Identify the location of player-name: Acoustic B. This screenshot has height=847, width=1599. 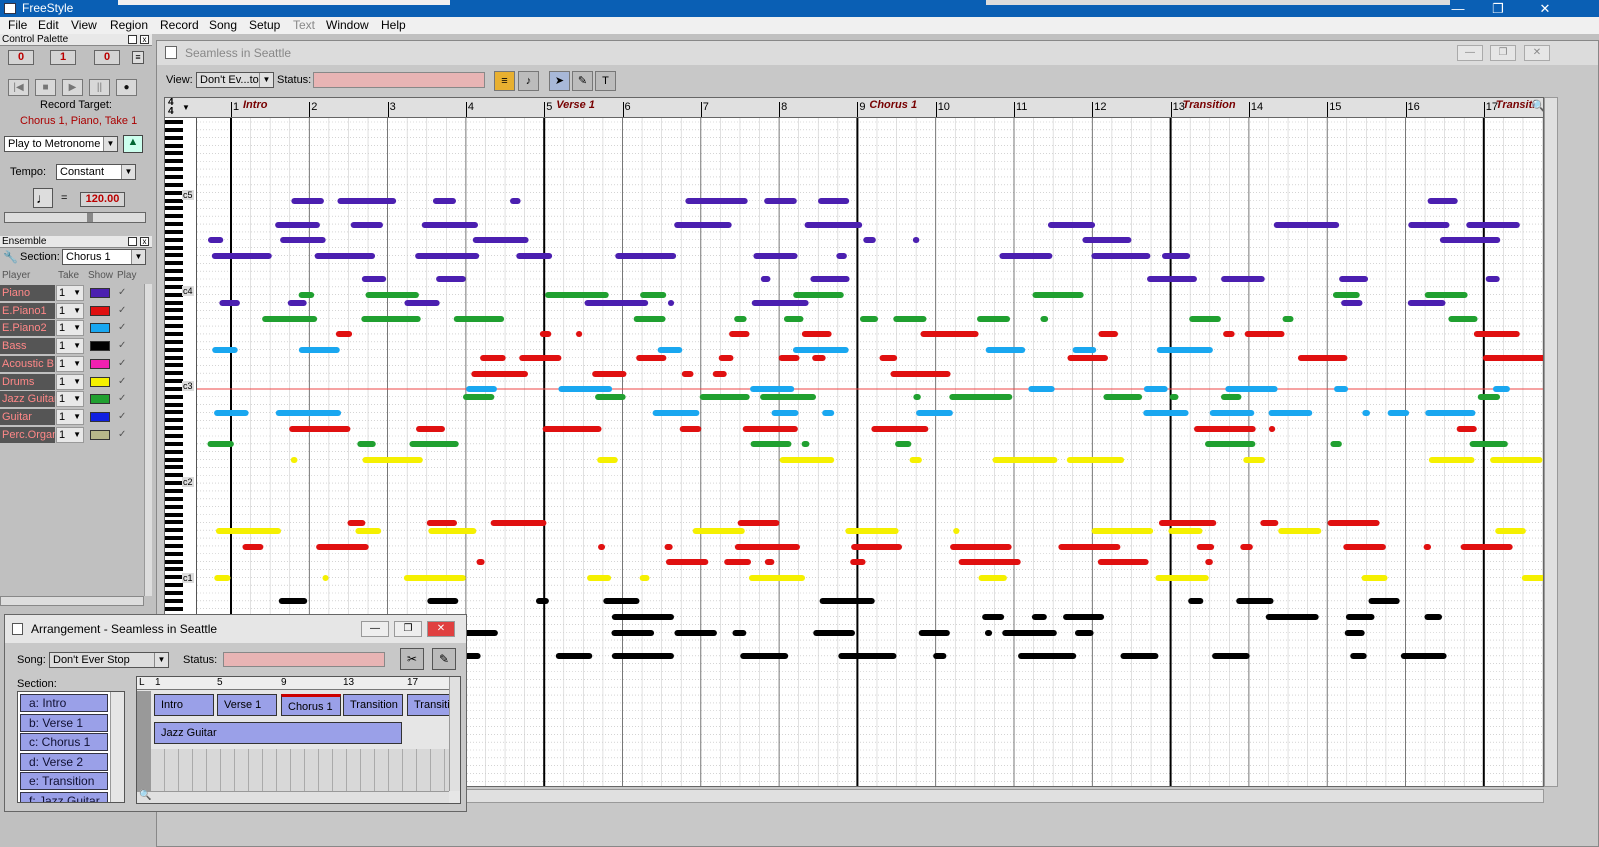
(27, 363).